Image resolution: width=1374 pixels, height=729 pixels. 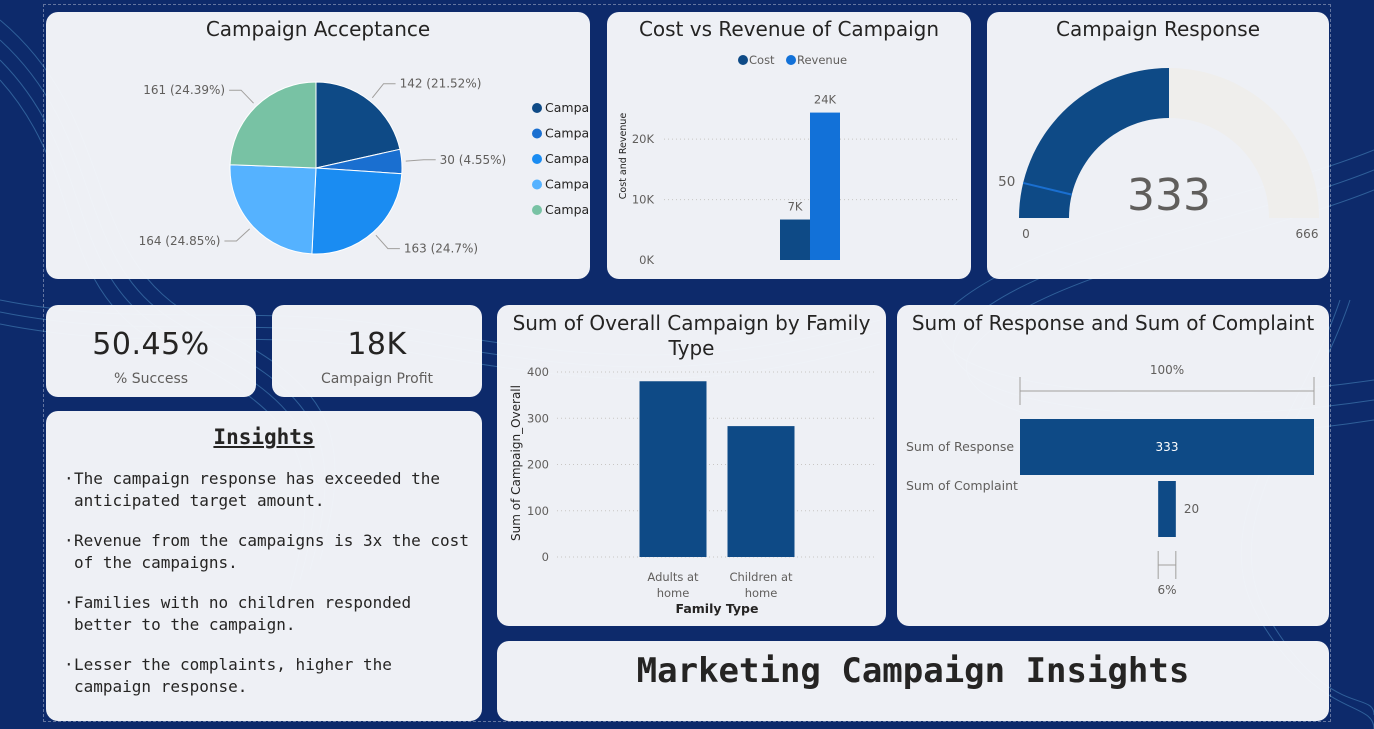 What do you see at coordinates (623, 156) in the screenshot?
I see `y-axis-label: Cost and Revenue` at bounding box center [623, 156].